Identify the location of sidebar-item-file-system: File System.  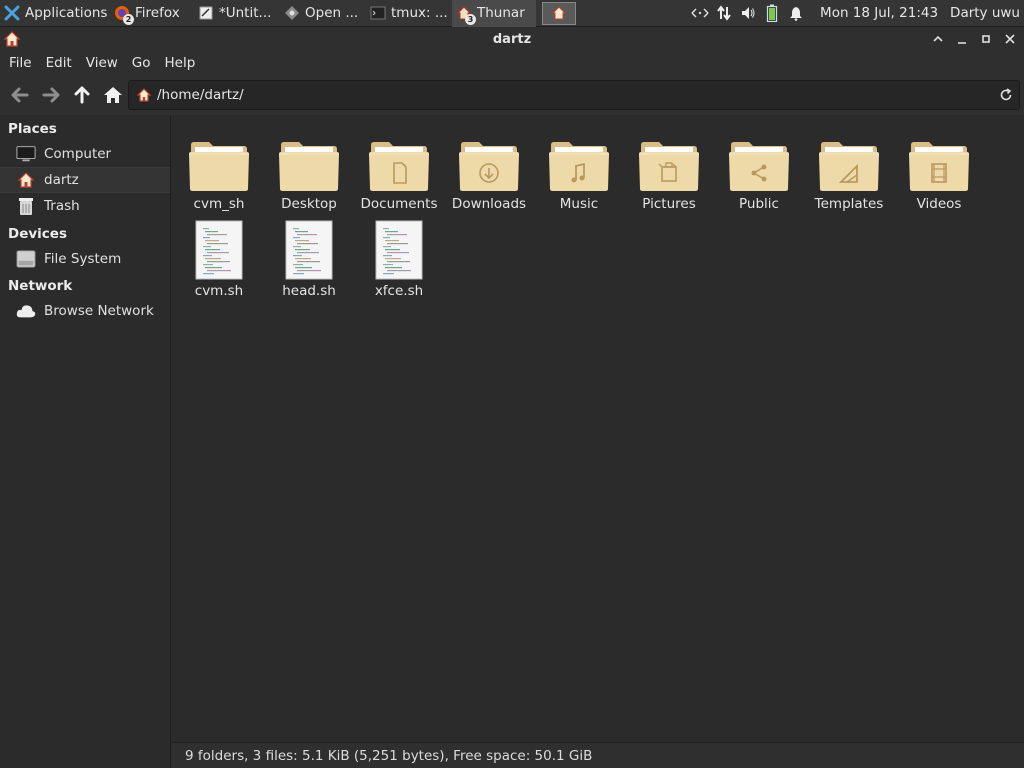
(85, 259).